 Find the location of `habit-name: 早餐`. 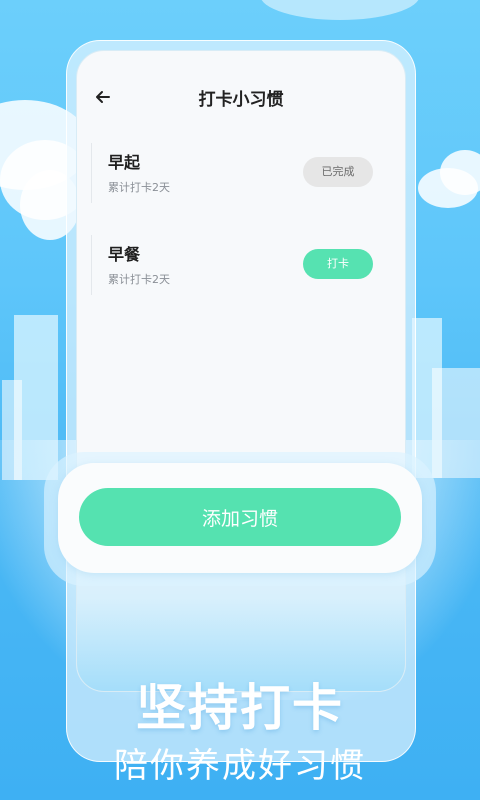

habit-name: 早餐 is located at coordinates (124, 254).